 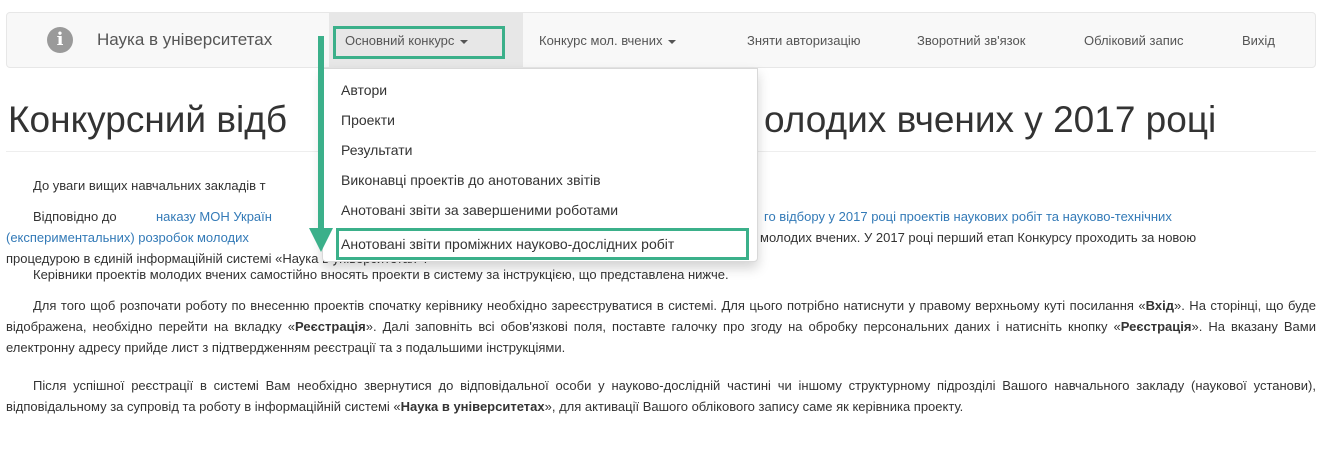 I want to click on info-icon: i, so click(x=60, y=40).